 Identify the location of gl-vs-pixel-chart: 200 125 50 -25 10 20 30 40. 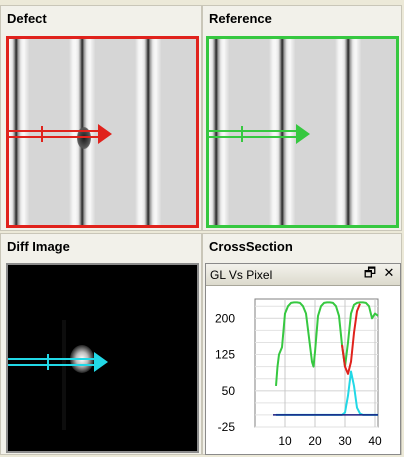
(298, 373).